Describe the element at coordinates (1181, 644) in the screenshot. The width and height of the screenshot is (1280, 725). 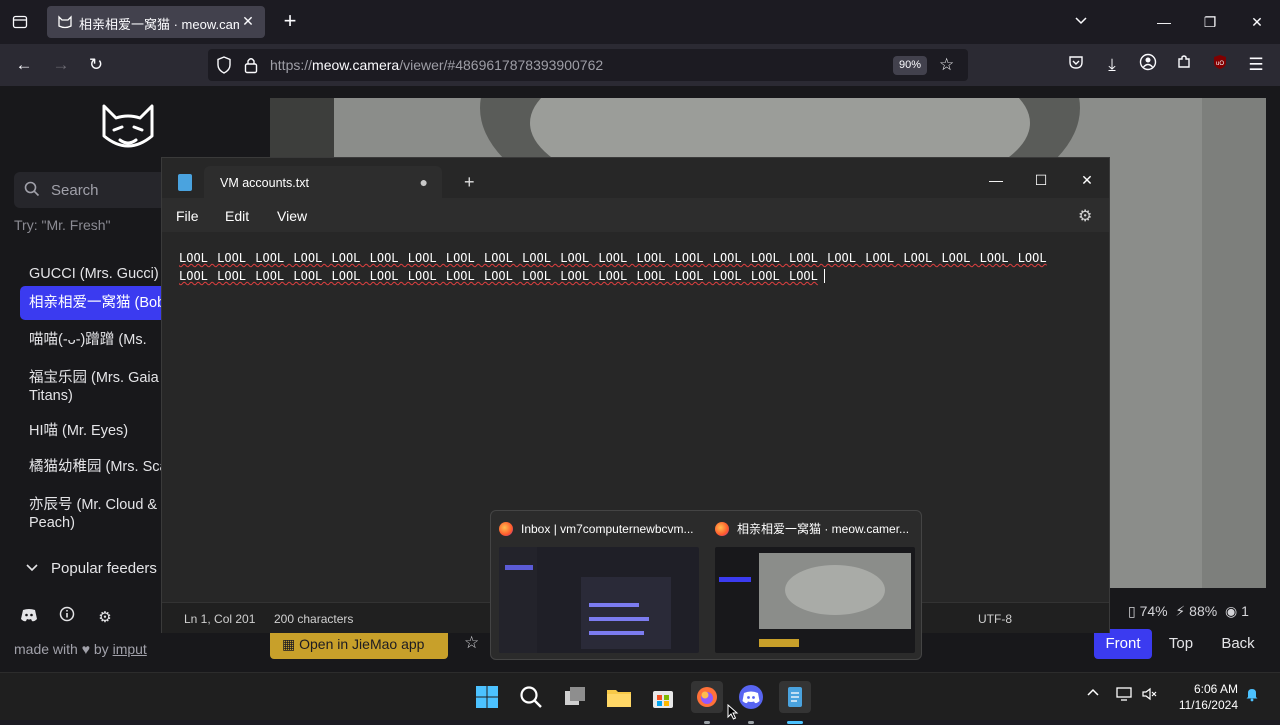
I see `view-top-button: Top` at that location.